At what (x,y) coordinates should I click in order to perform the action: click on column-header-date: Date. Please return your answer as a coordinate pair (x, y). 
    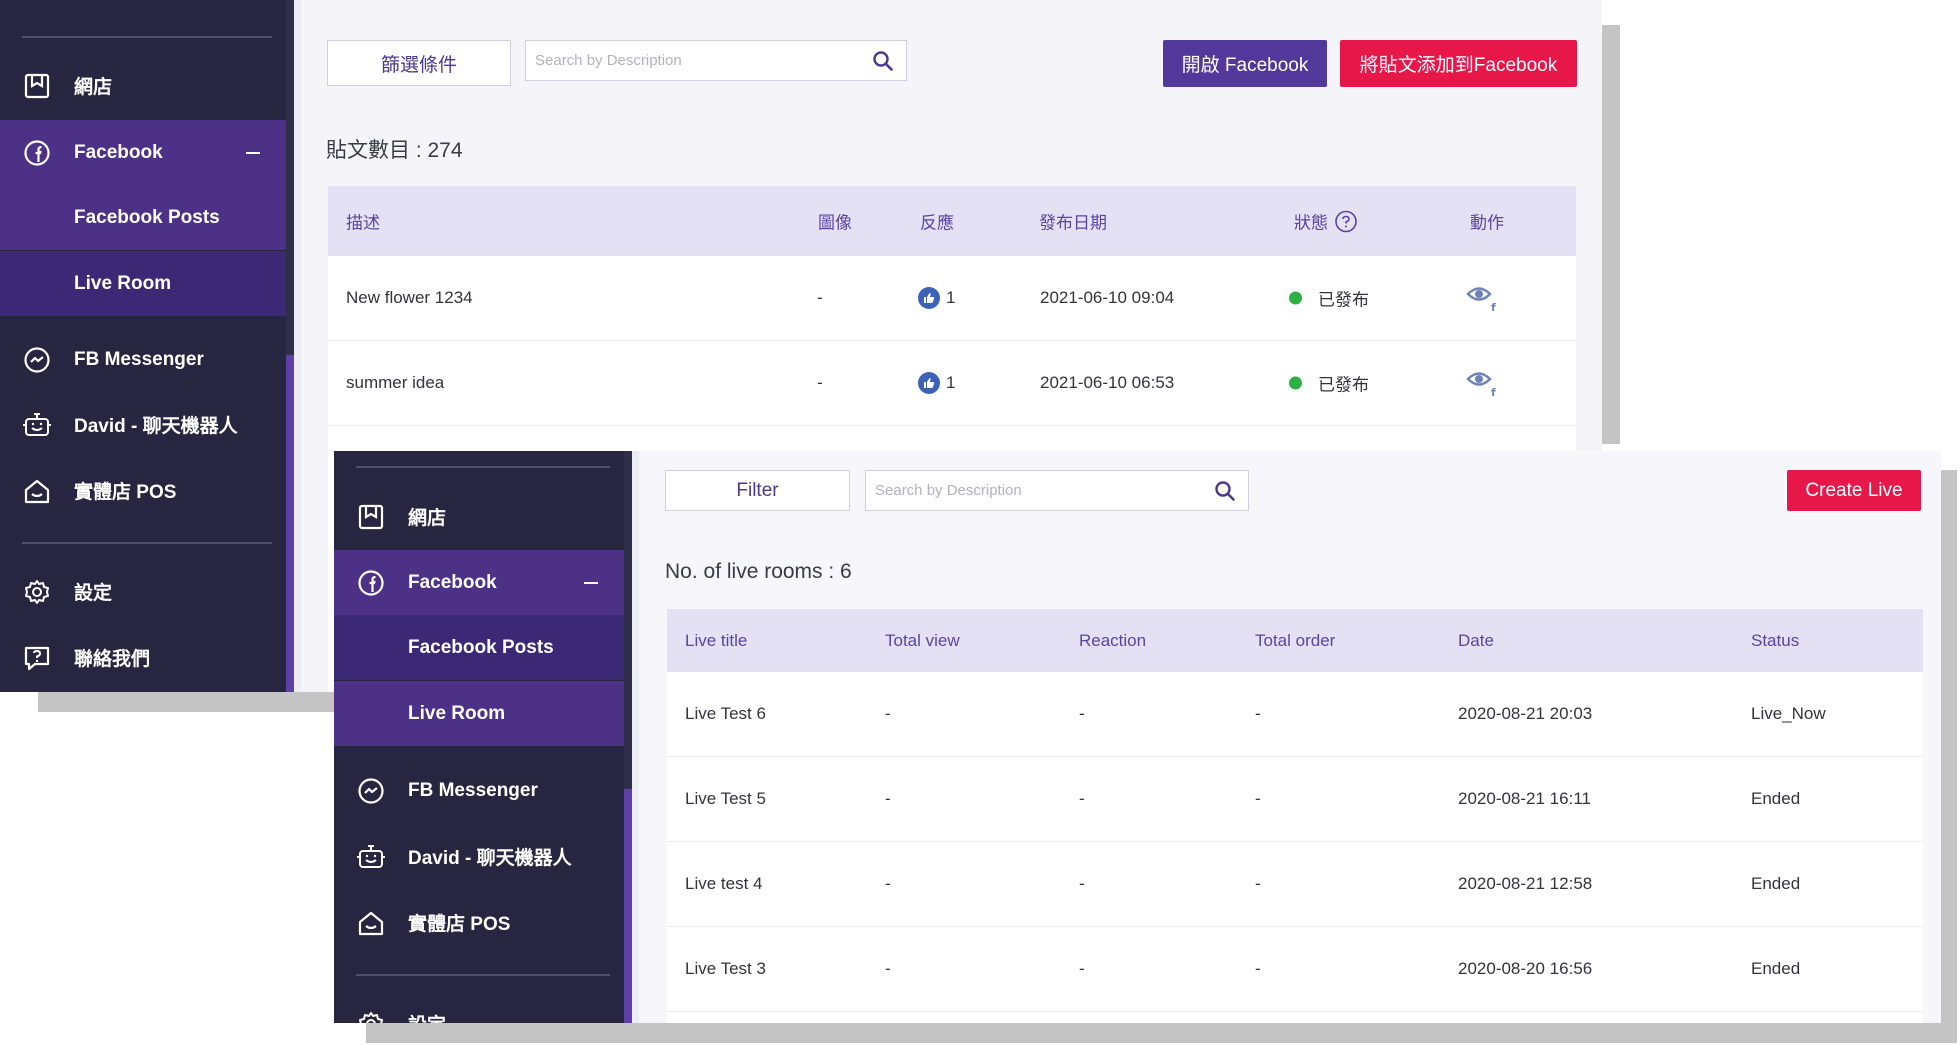
    Looking at the image, I should click on (1476, 641).